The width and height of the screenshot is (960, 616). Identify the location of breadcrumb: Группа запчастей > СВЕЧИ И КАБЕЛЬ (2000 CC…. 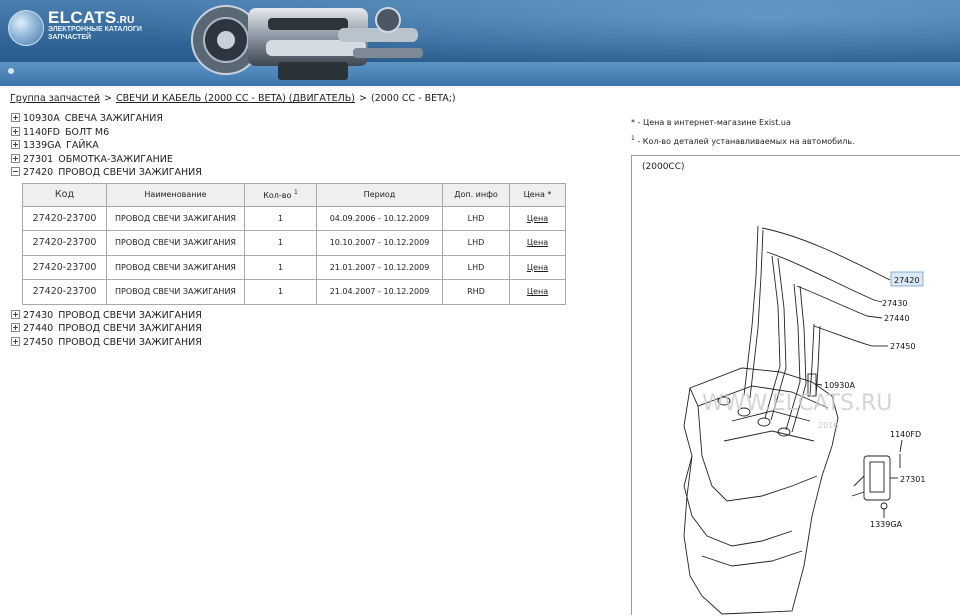
(233, 98).